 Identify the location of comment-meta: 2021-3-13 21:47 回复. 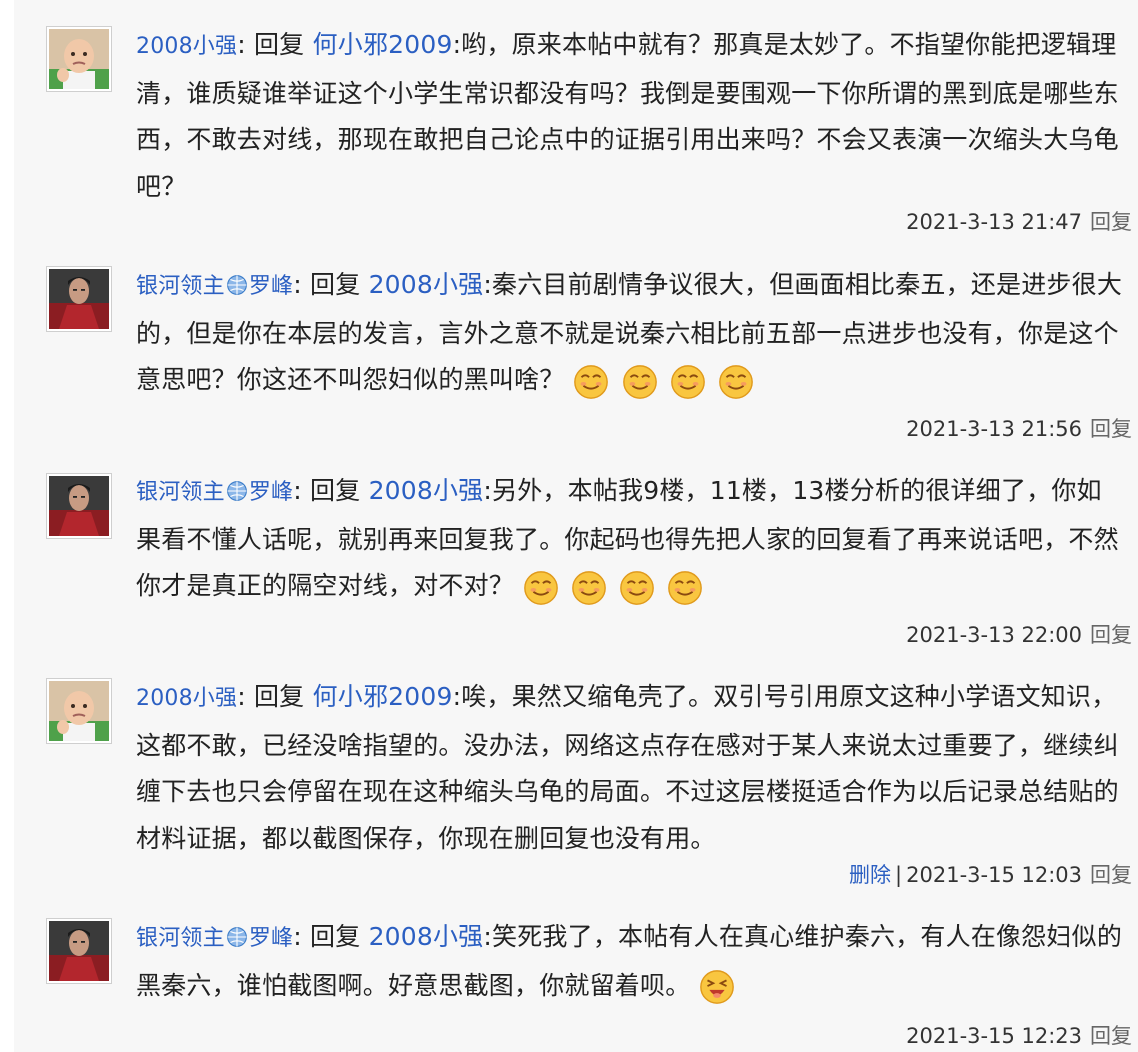
(1019, 221).